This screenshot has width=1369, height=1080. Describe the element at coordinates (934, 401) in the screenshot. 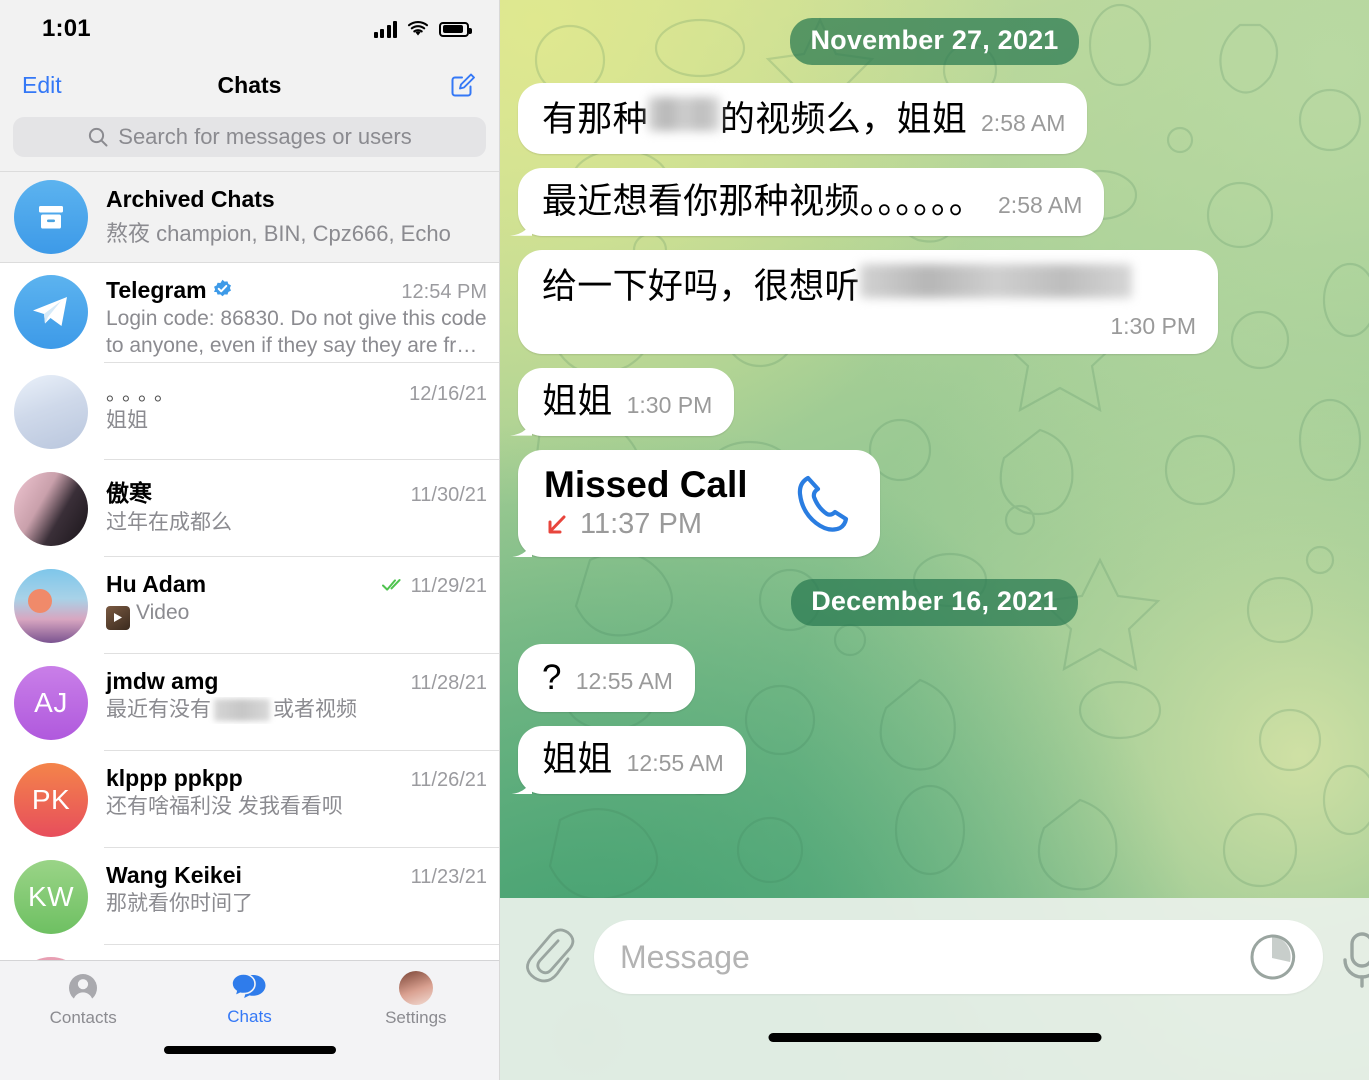

I see `message-row: 姐姐 1:30 PM` at that location.